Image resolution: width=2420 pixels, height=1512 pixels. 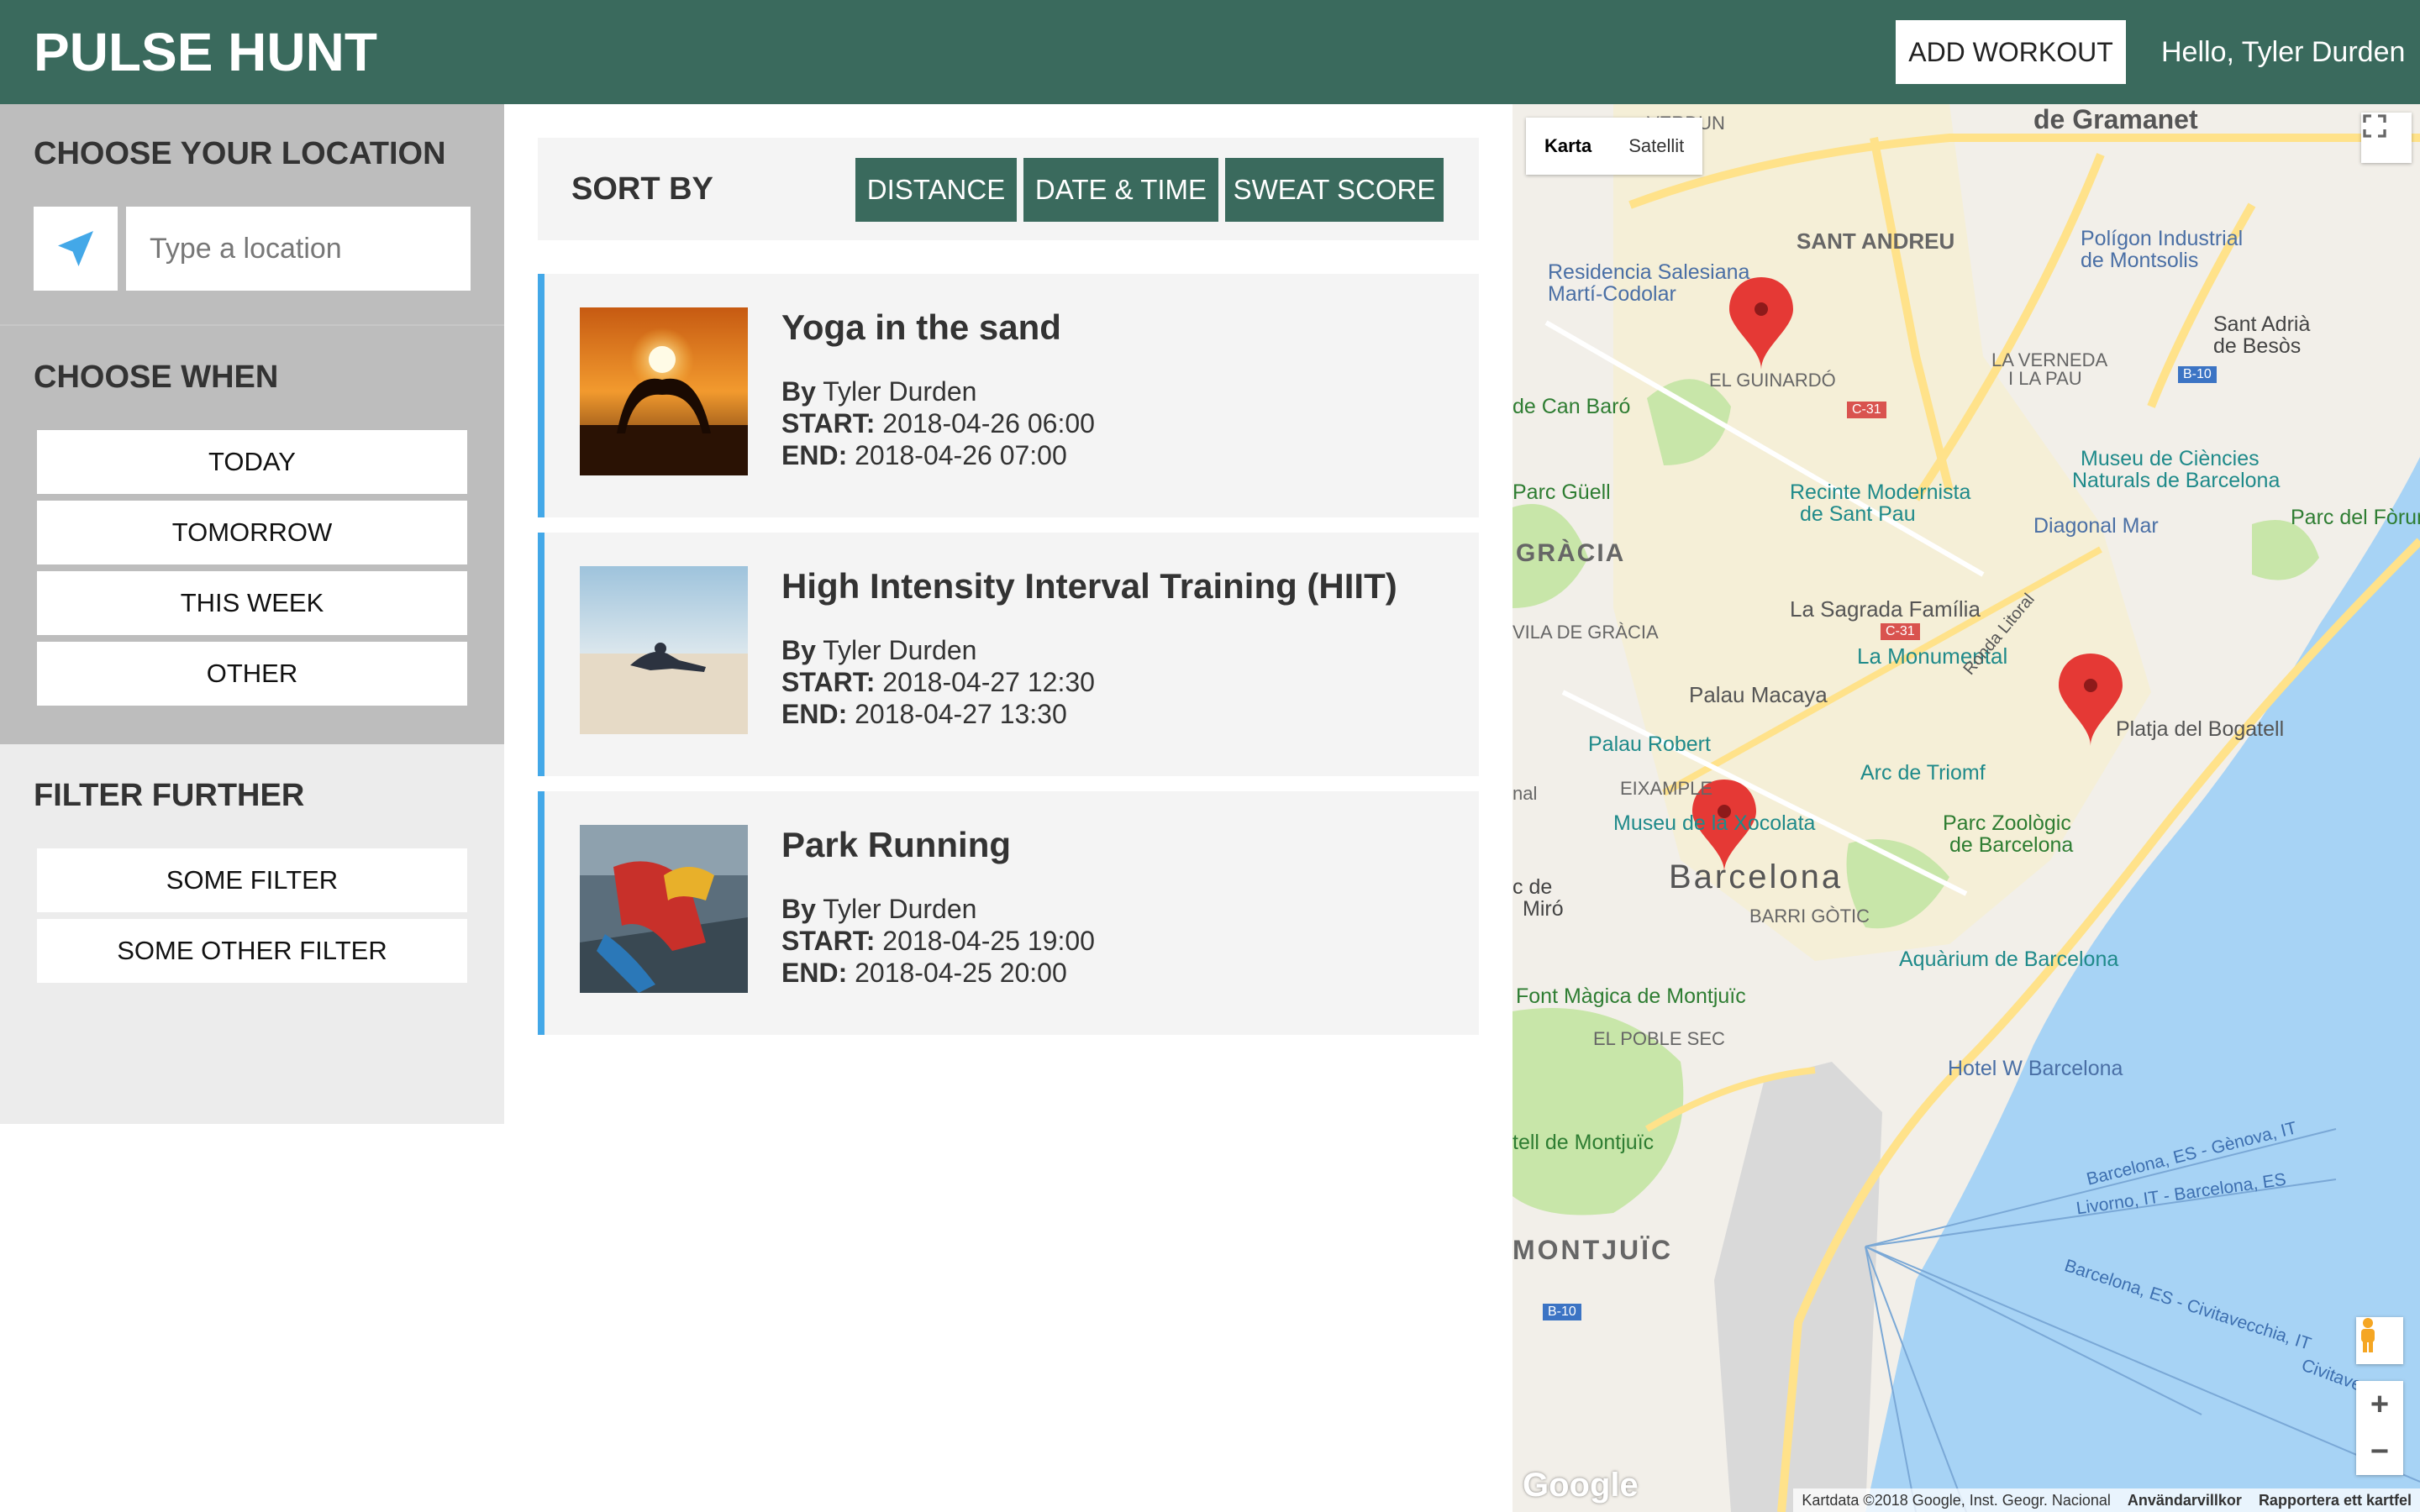 What do you see at coordinates (1923, 773) in the screenshot?
I see `map-label: Arc de Triomf` at bounding box center [1923, 773].